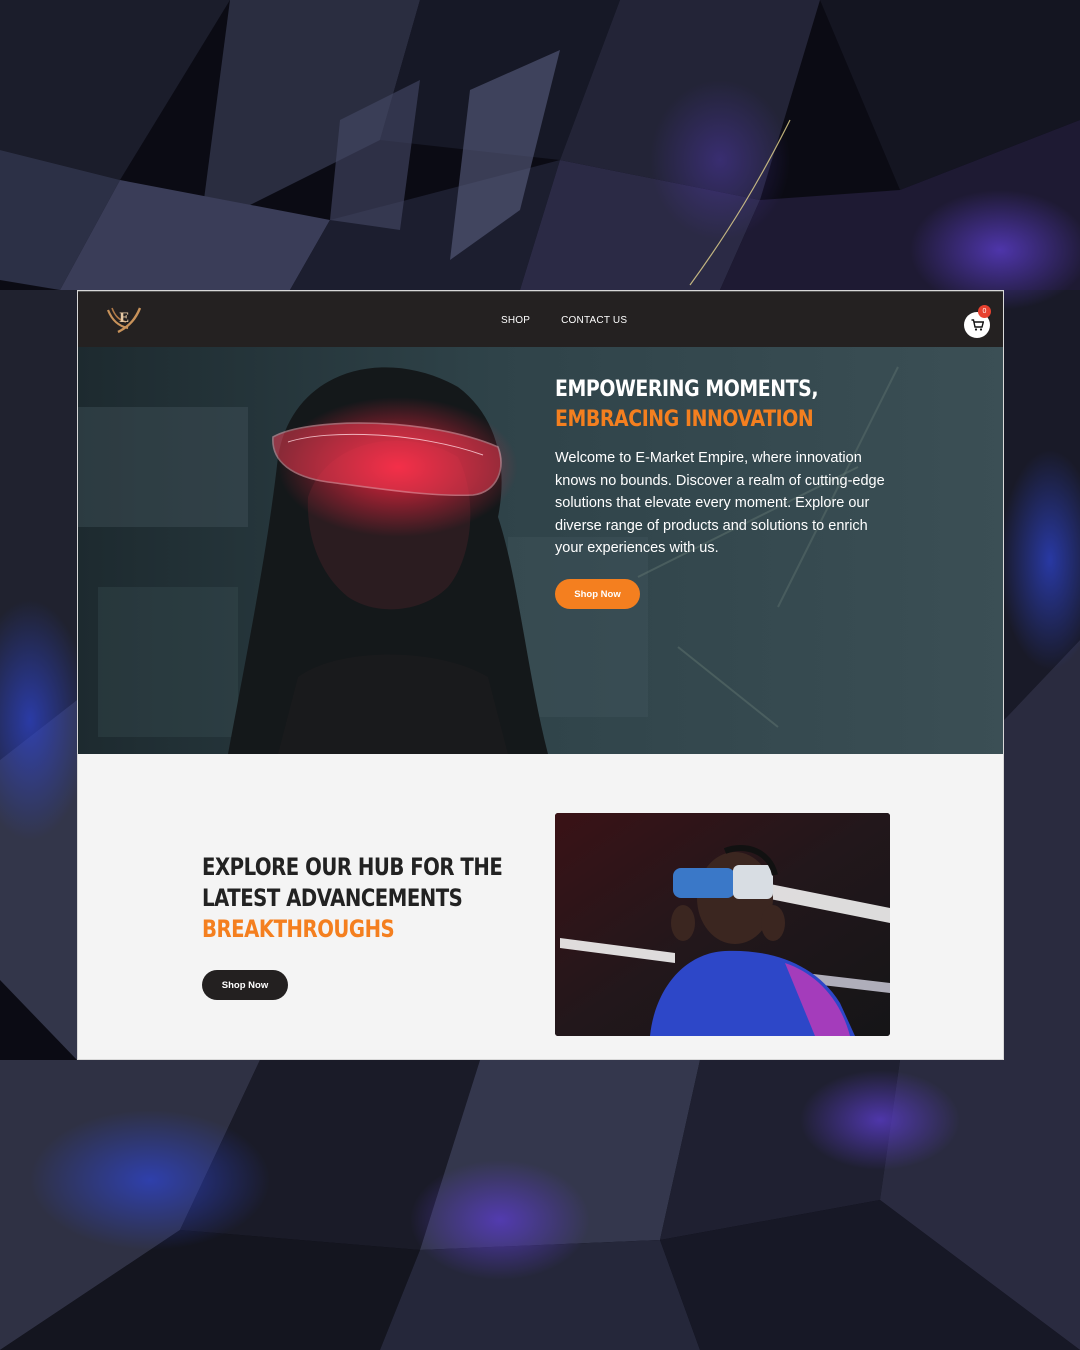 This screenshot has height=1350, width=1080. I want to click on hero-title-line1: EMPOWERING MOMENTS,, so click(687, 389).